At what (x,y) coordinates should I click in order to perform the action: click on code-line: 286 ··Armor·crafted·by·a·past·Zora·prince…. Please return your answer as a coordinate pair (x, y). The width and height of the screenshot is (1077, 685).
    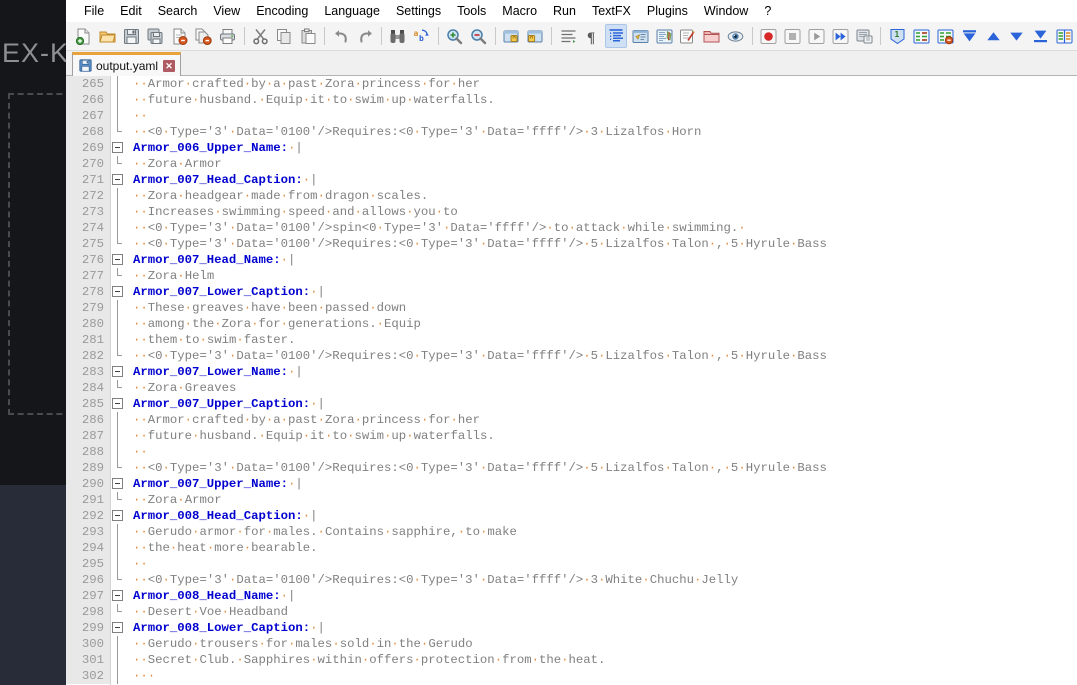
    Looking at the image, I should click on (571, 420).